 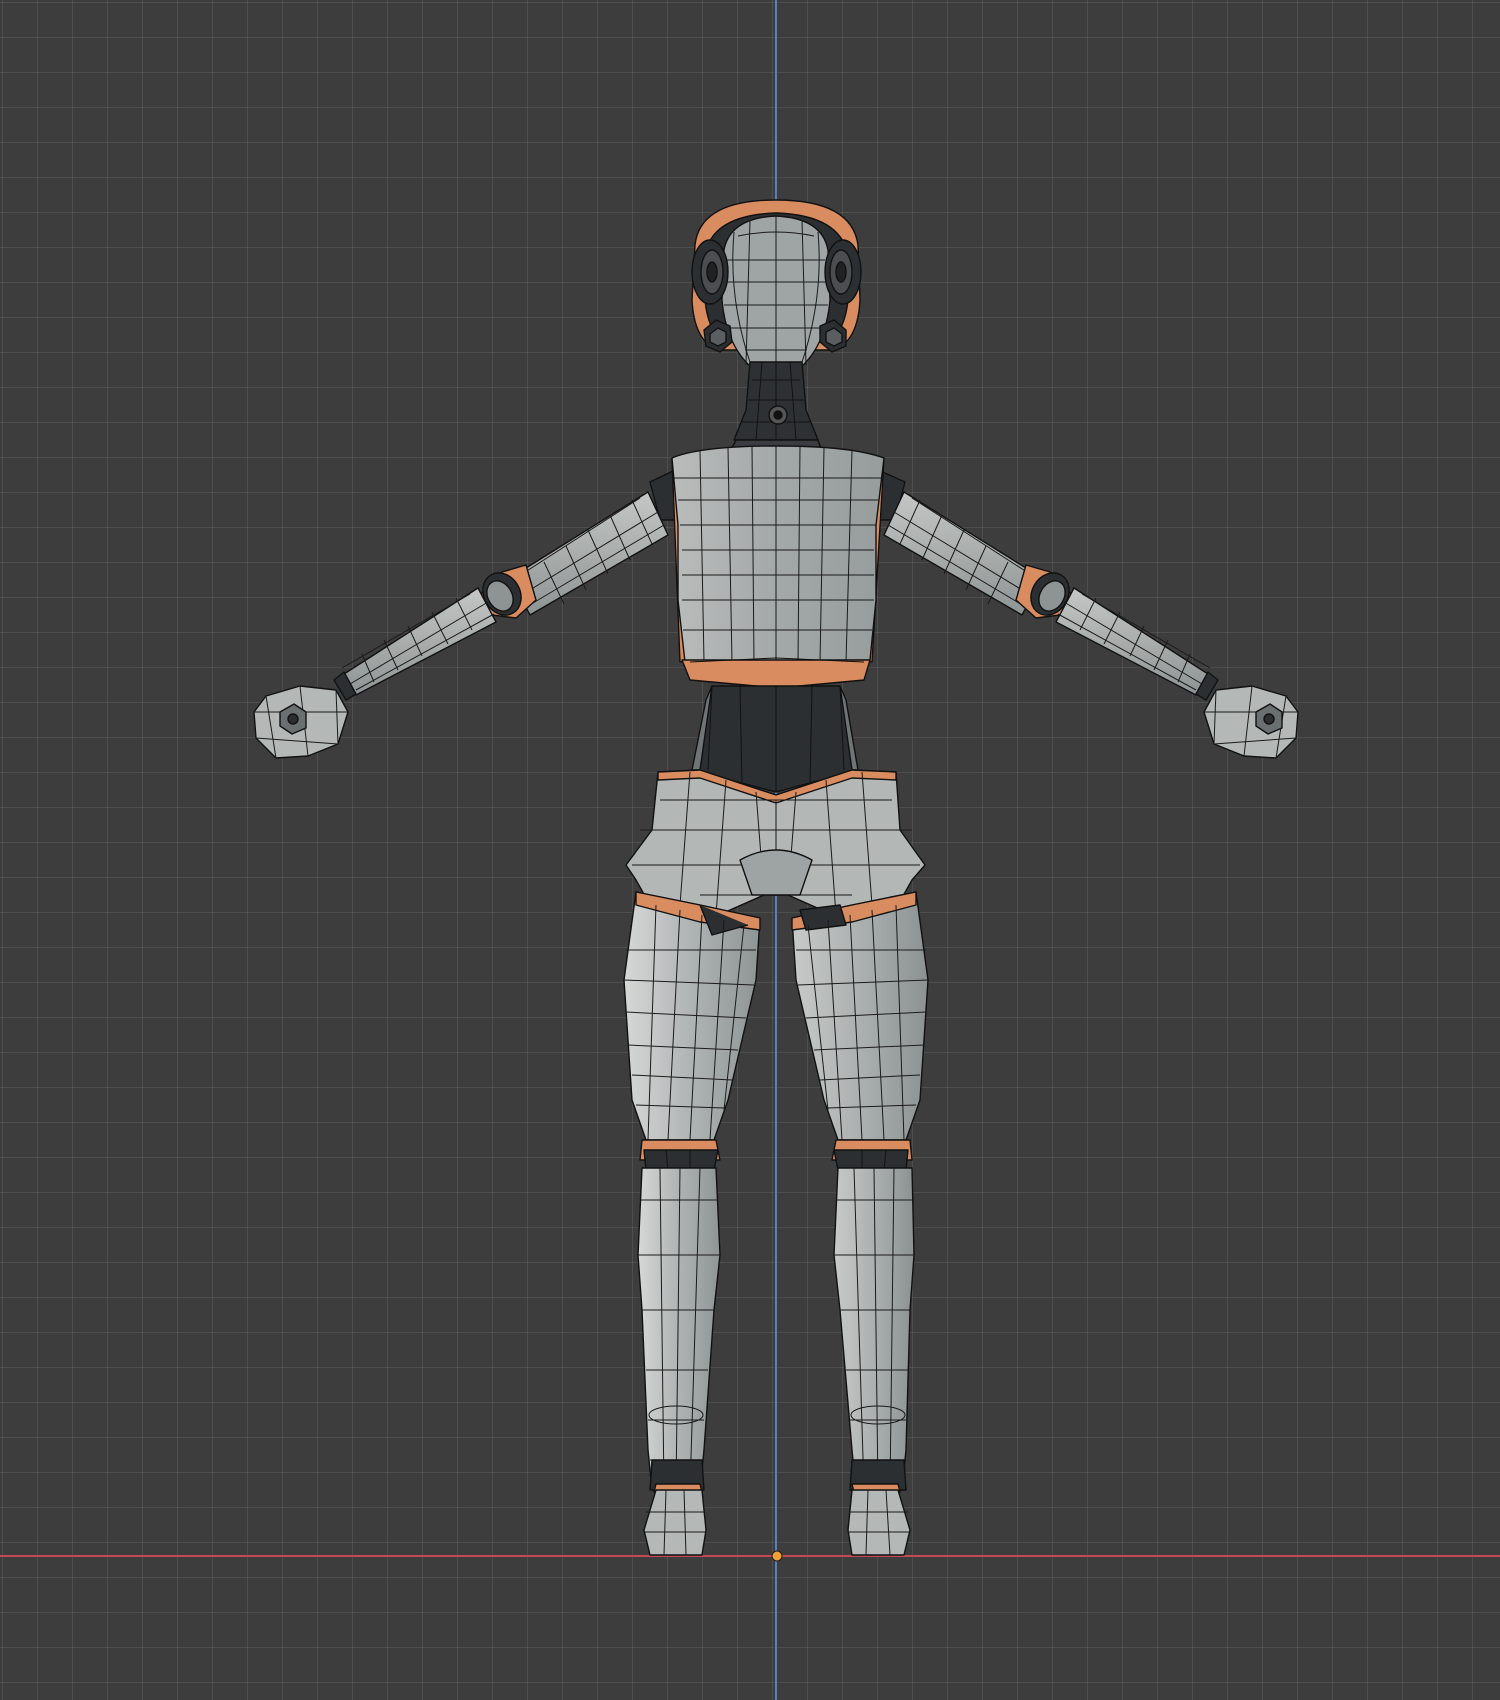 I want to click on right-leg-mesh, so click(x=860, y=1223).